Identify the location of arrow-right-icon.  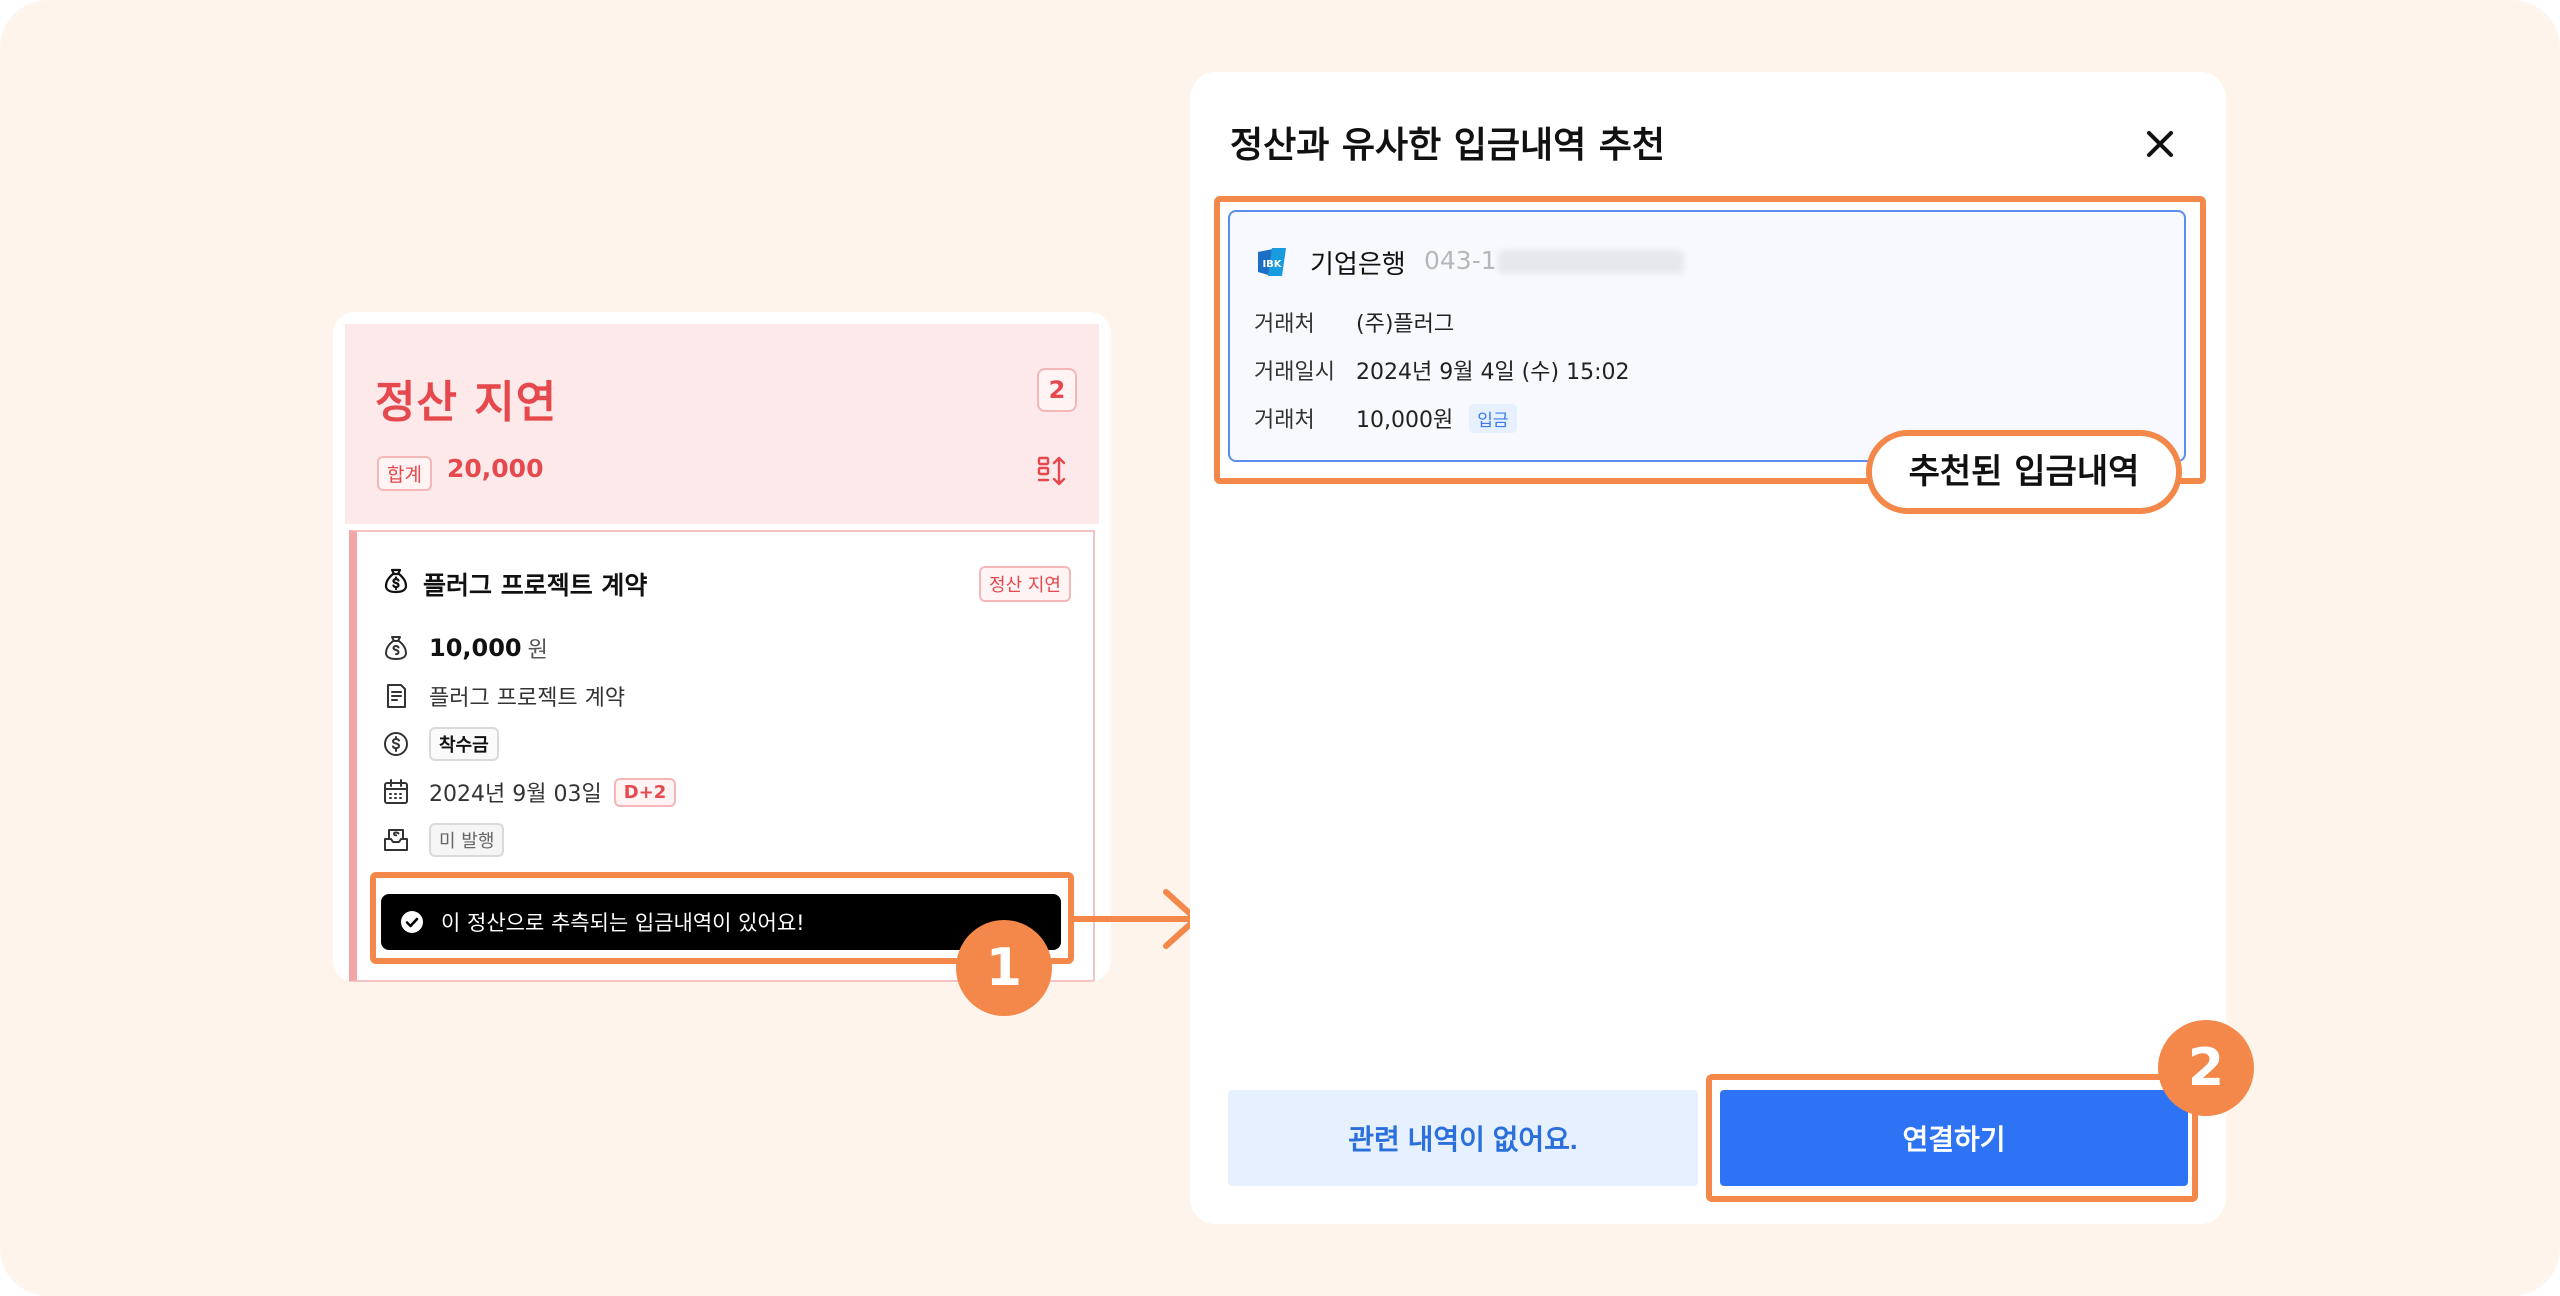
(1134, 919).